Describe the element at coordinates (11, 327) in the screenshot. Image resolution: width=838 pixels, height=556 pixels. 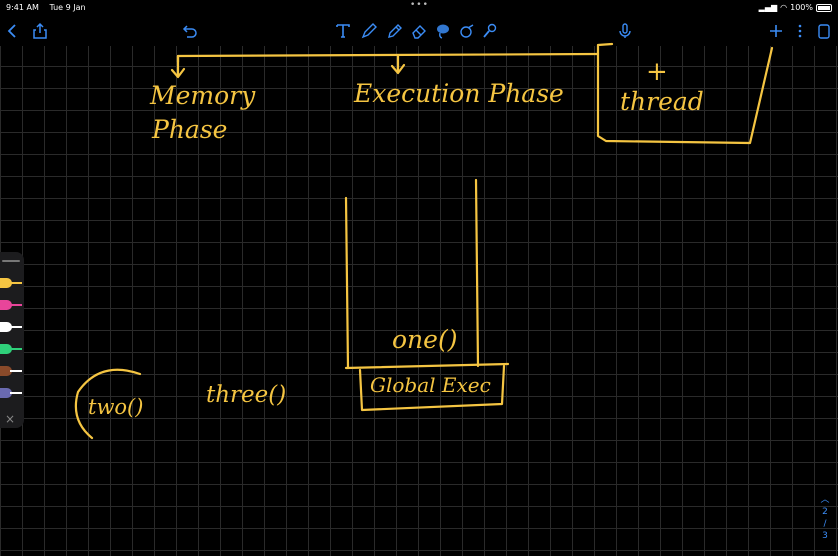
I see `pen-white` at that location.